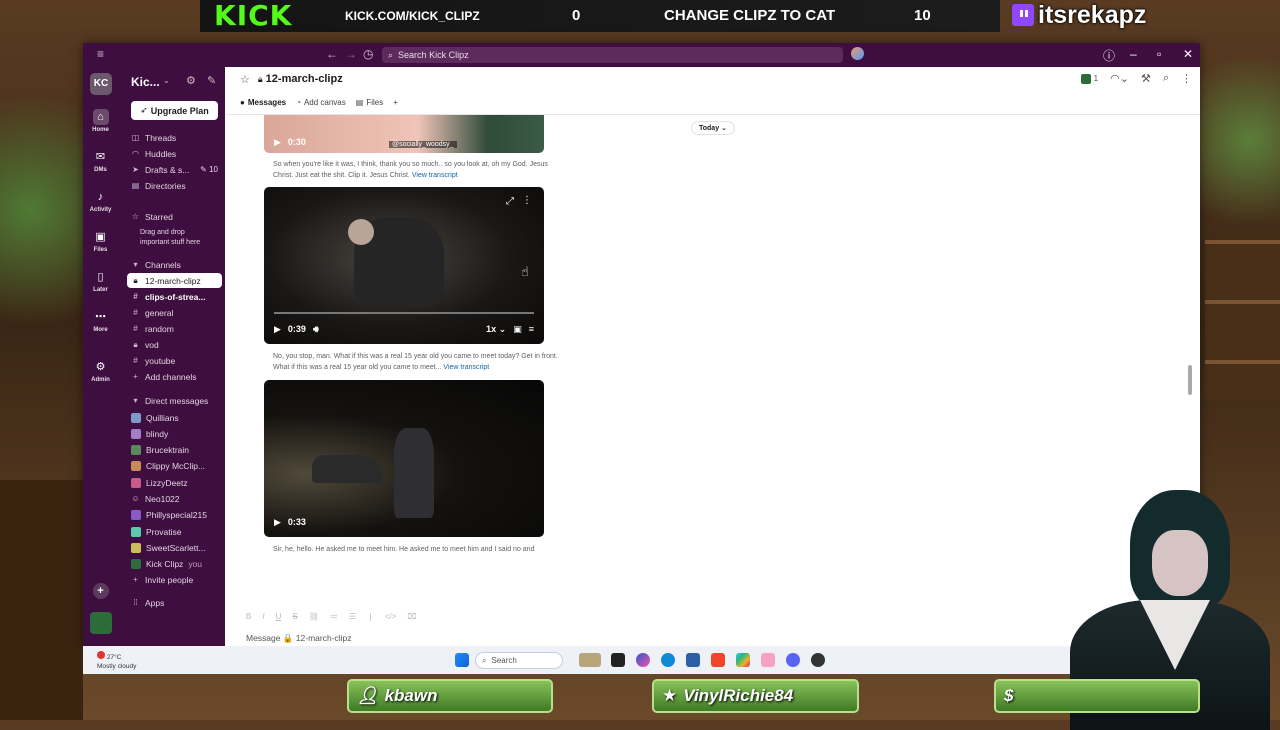  I want to click on video-attachment: @socially_woodsy_ ▶ 0:30, so click(404, 134).